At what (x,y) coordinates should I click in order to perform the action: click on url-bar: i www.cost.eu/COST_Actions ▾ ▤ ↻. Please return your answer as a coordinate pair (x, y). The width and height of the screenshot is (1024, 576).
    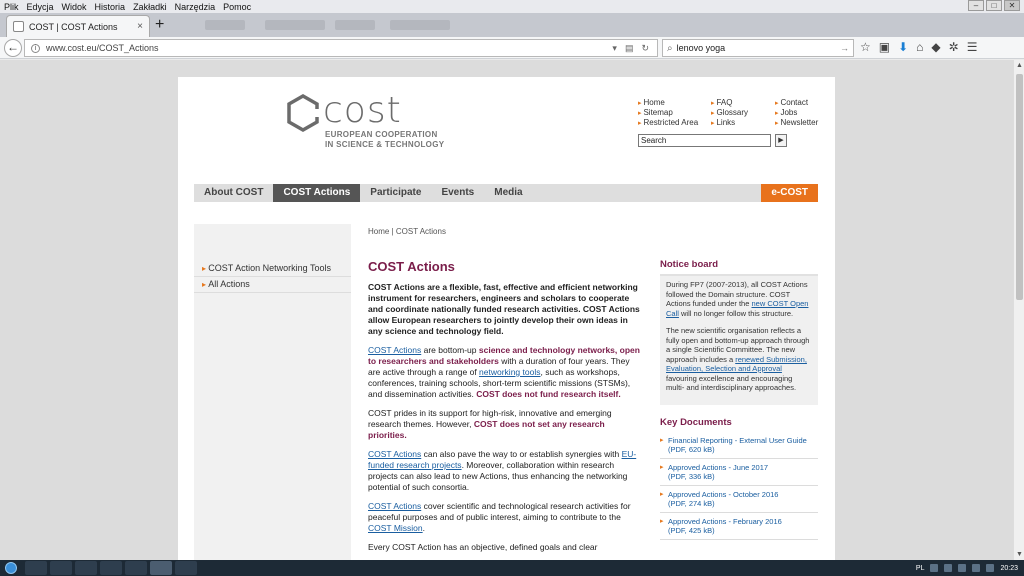
    Looking at the image, I should click on (341, 48).